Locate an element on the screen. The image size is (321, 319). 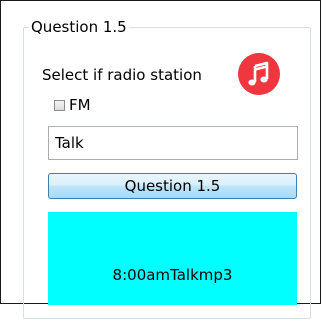
fm-checkbox is located at coordinates (59, 105).